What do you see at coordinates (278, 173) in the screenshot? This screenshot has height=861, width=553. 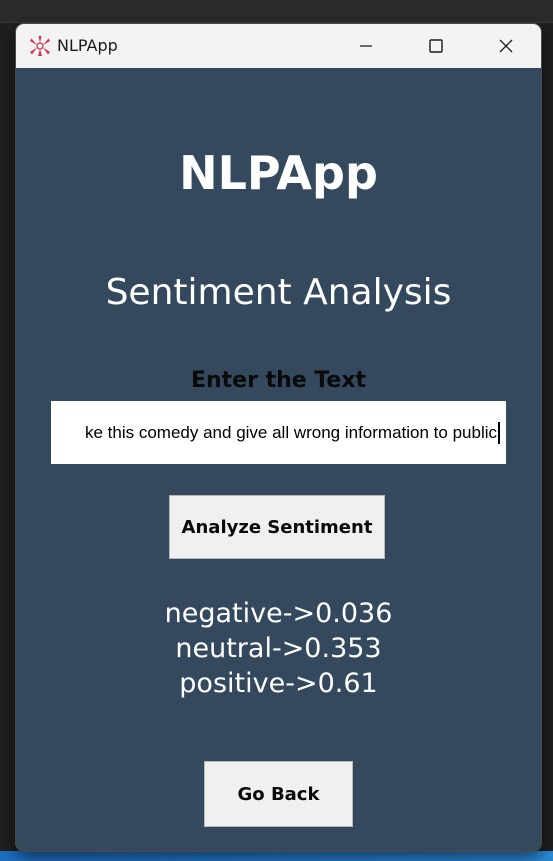 I see `app-heading: NLPApp` at bounding box center [278, 173].